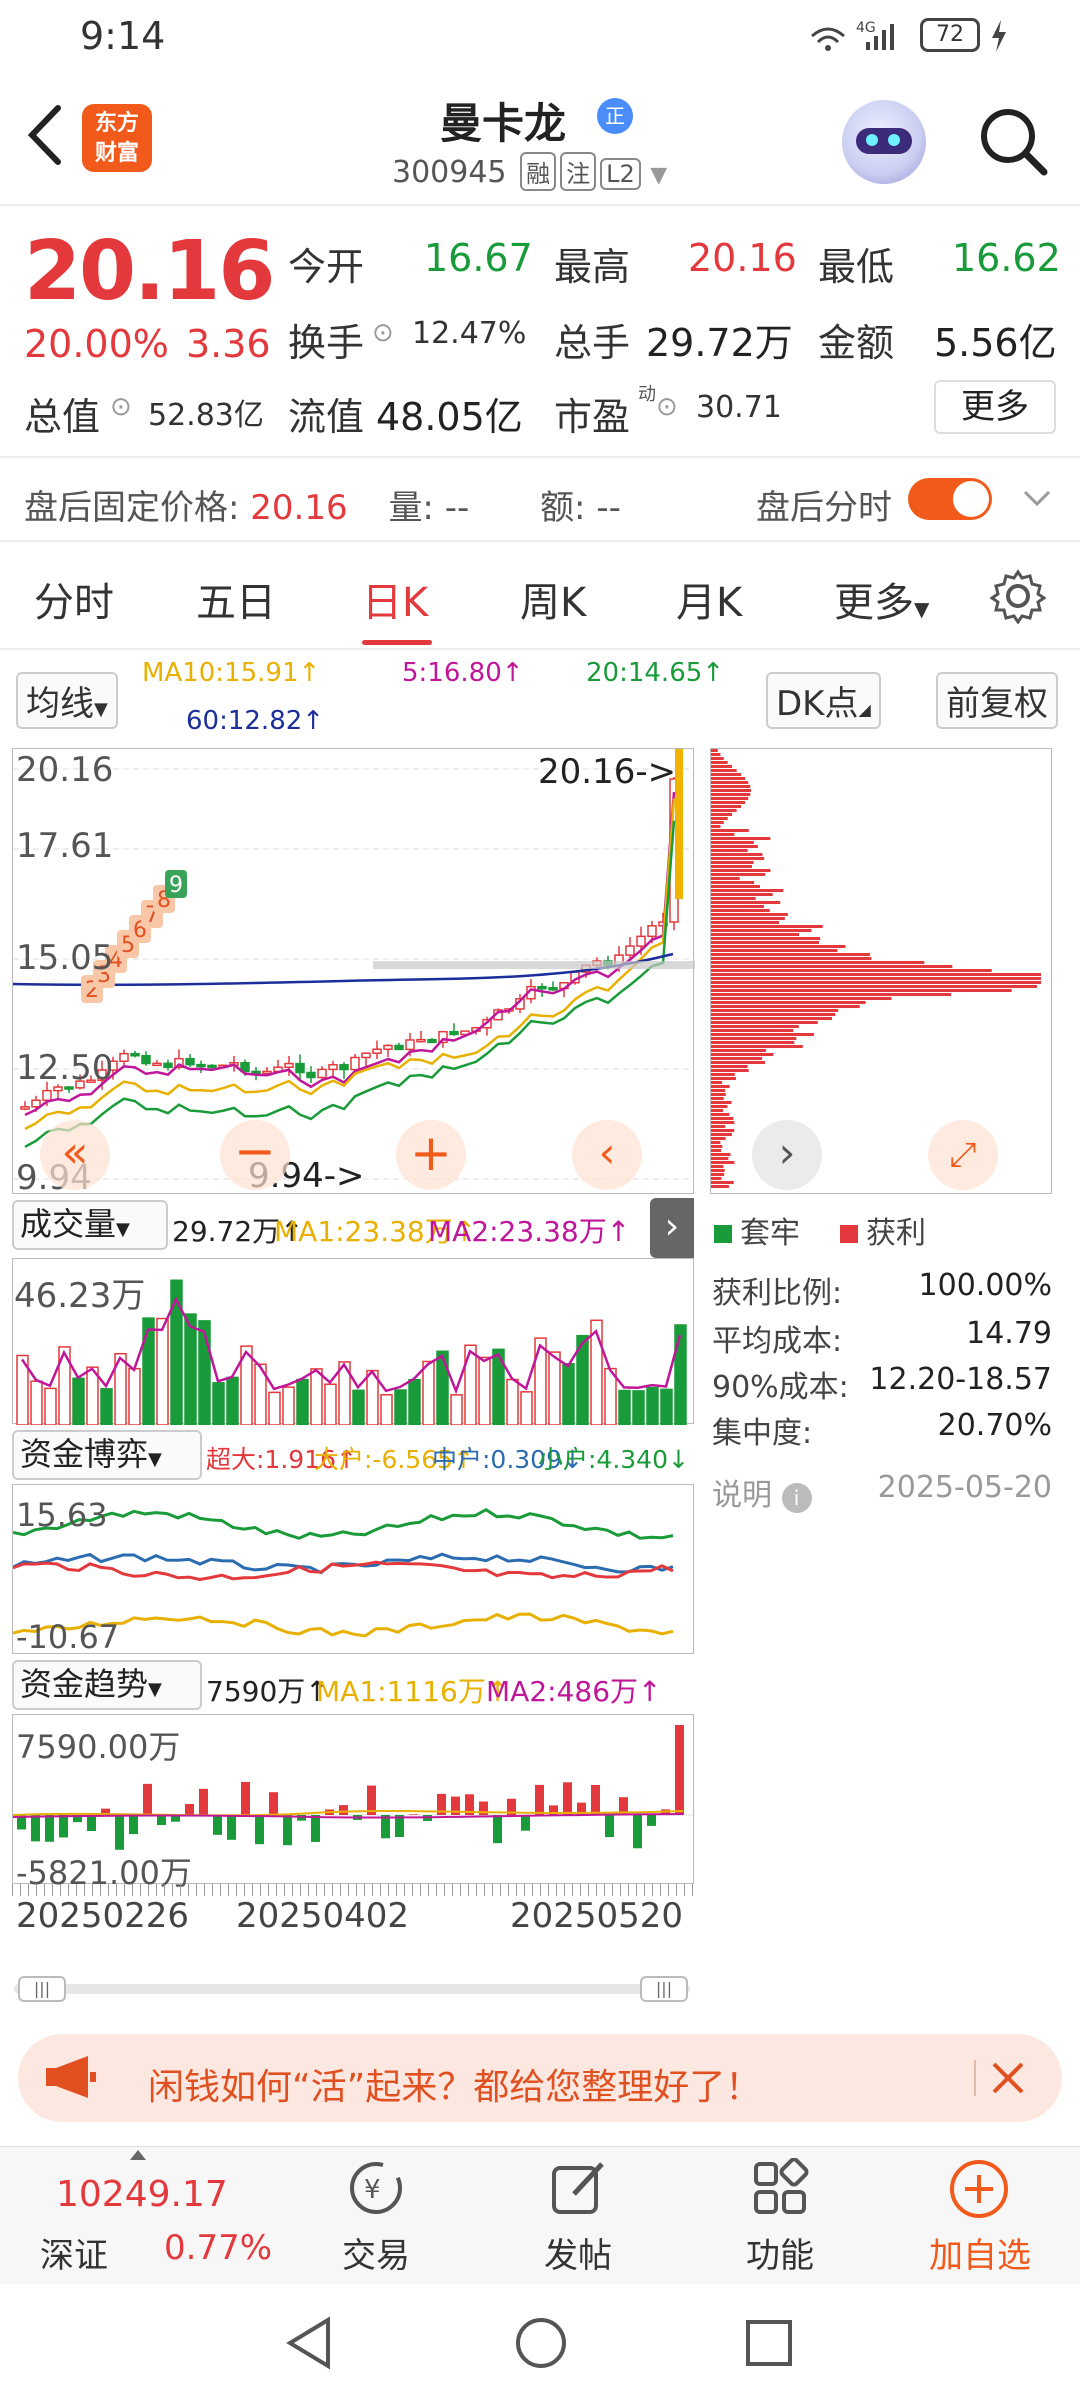 This screenshot has width=1080, height=2400. What do you see at coordinates (1008, 2078) in the screenshot?
I see `close-icon` at bounding box center [1008, 2078].